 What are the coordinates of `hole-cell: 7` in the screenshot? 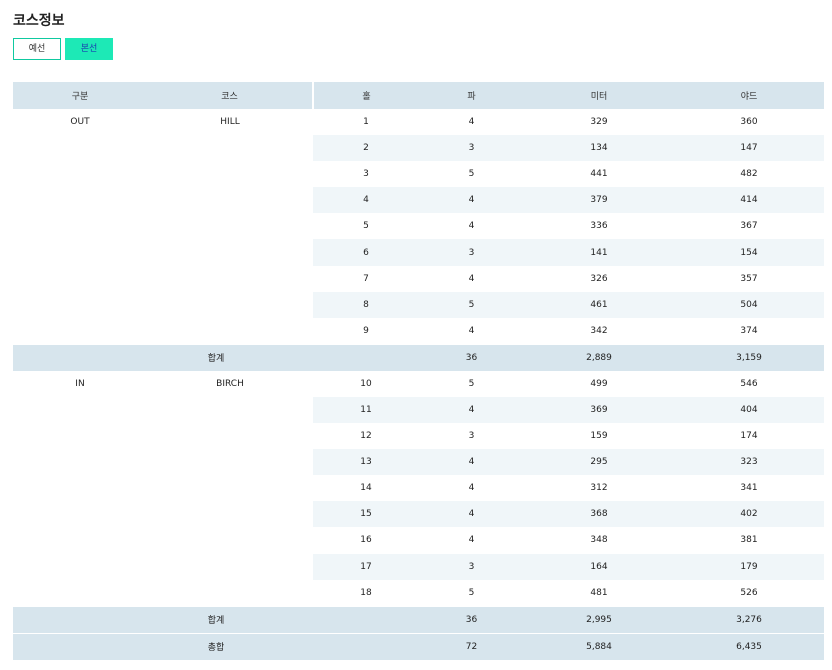 It's located at (366, 278).